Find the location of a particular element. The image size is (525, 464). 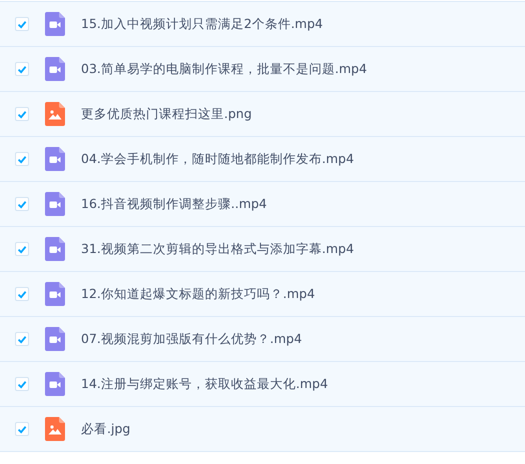

file-row: 07.视频混剪加强版有什么优势？.mp4 is located at coordinates (262, 338).